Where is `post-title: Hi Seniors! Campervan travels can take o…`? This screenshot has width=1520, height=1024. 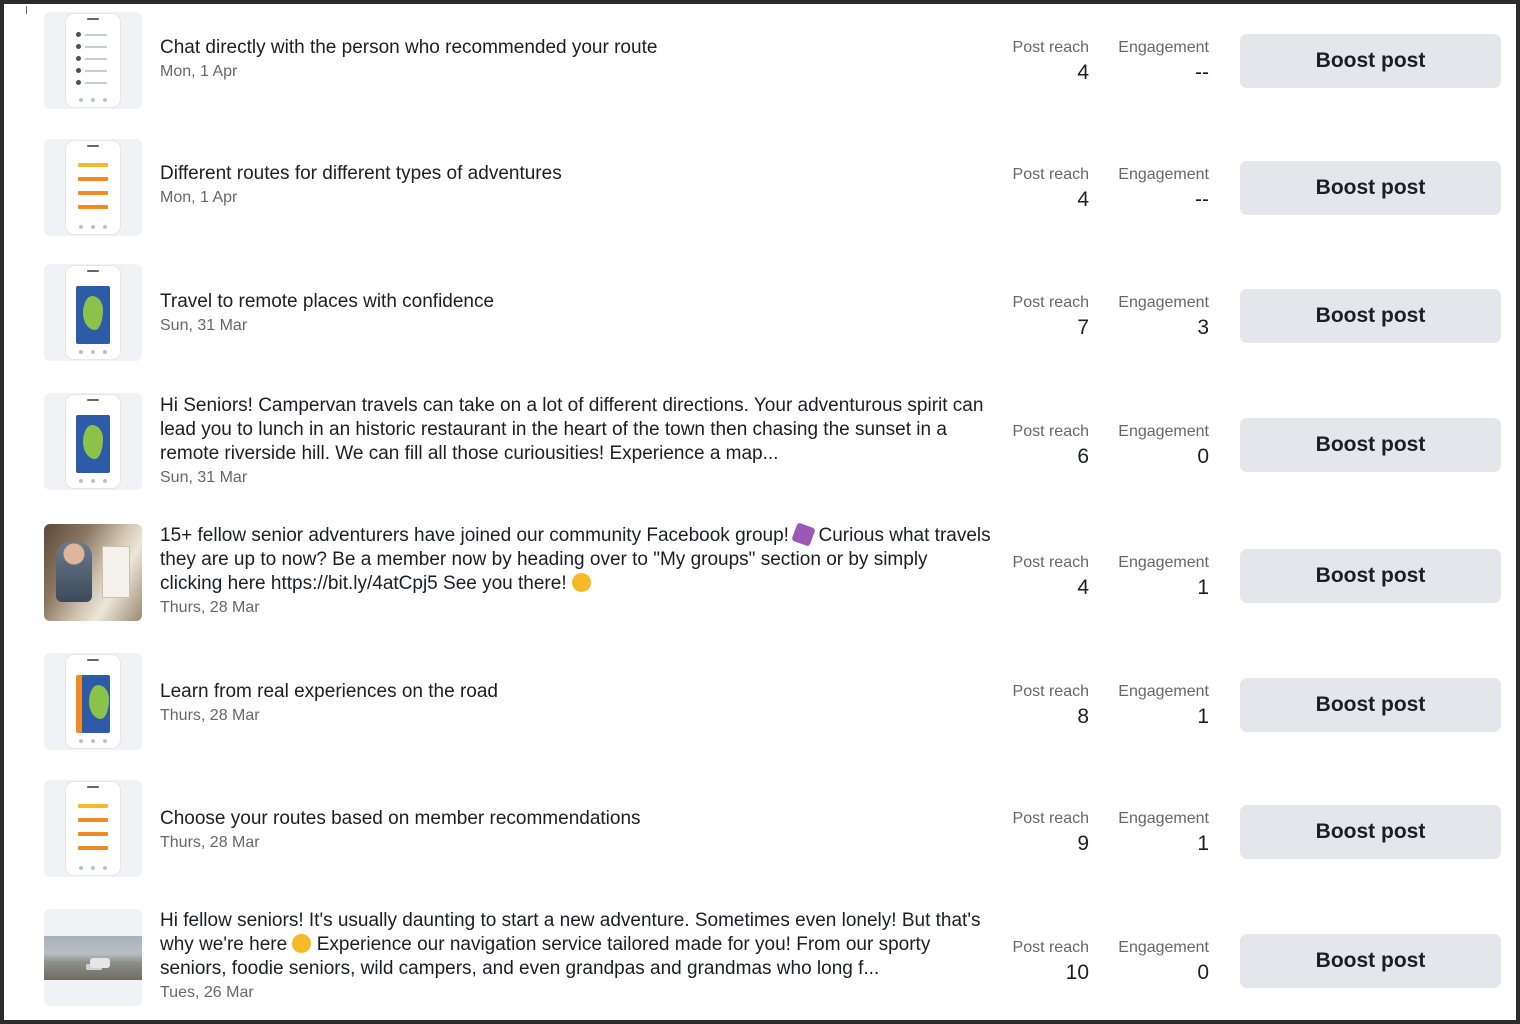
post-title: Hi Seniors! Campervan travels can take o… is located at coordinates (572, 429).